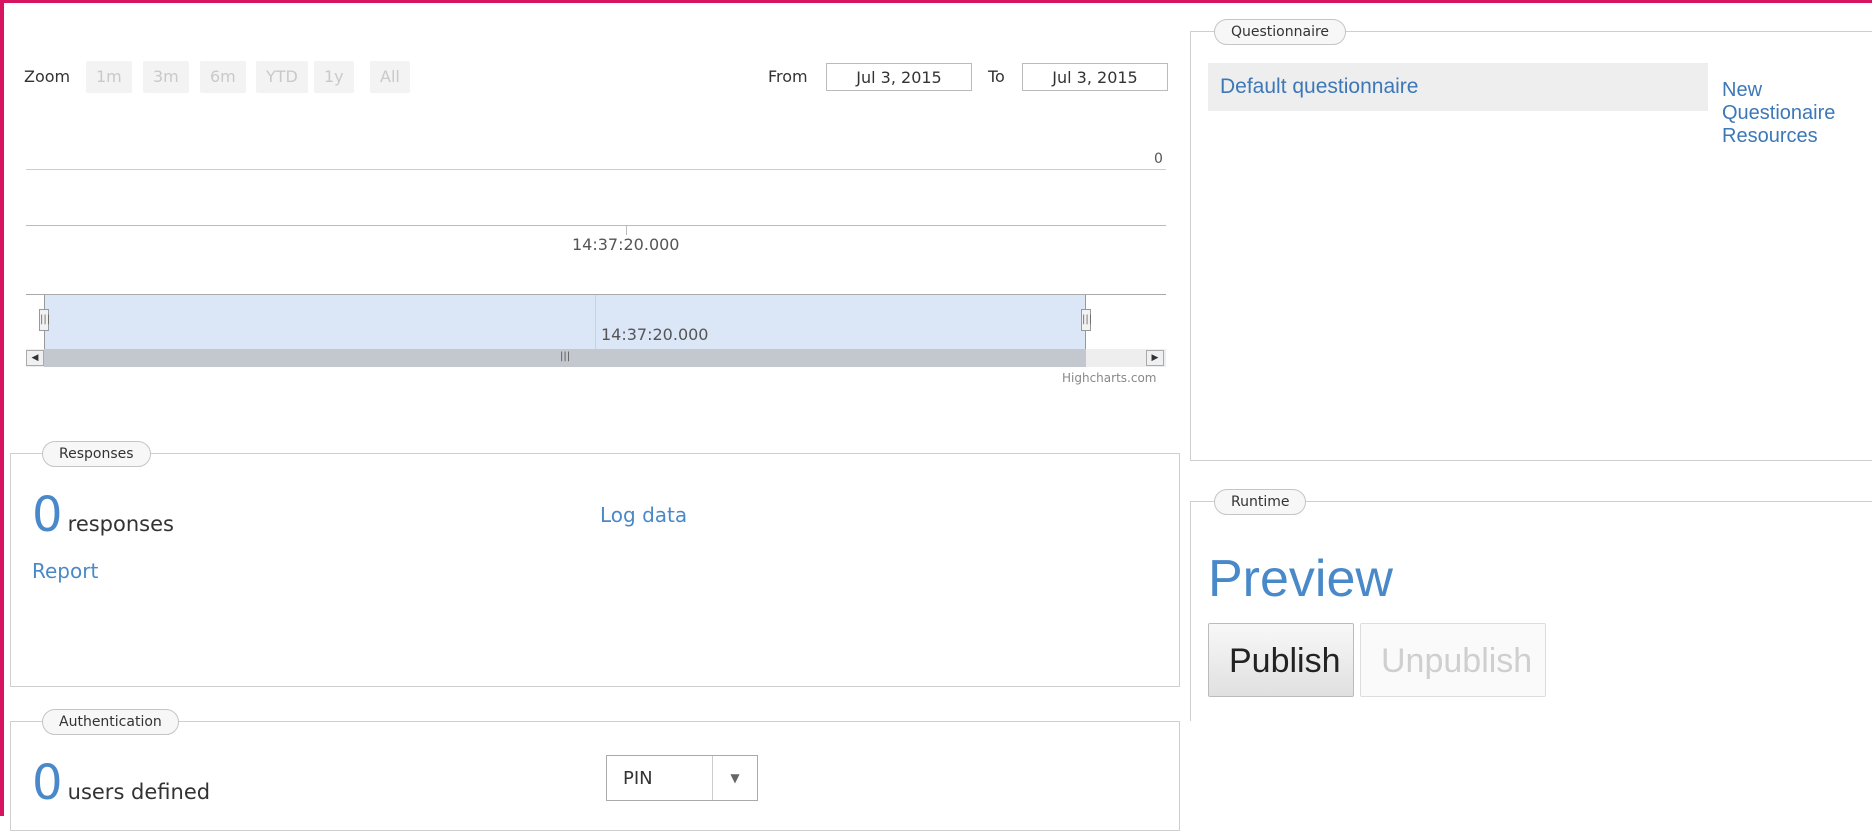 The width and height of the screenshot is (1872, 831). Describe the element at coordinates (638, 778) in the screenshot. I see `auth-method-value: PIN` at that location.